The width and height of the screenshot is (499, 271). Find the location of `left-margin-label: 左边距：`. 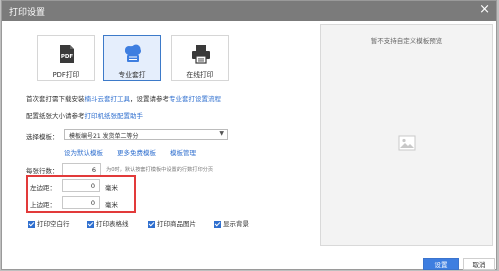

left-margin-label: 左边距： is located at coordinates (43, 188).